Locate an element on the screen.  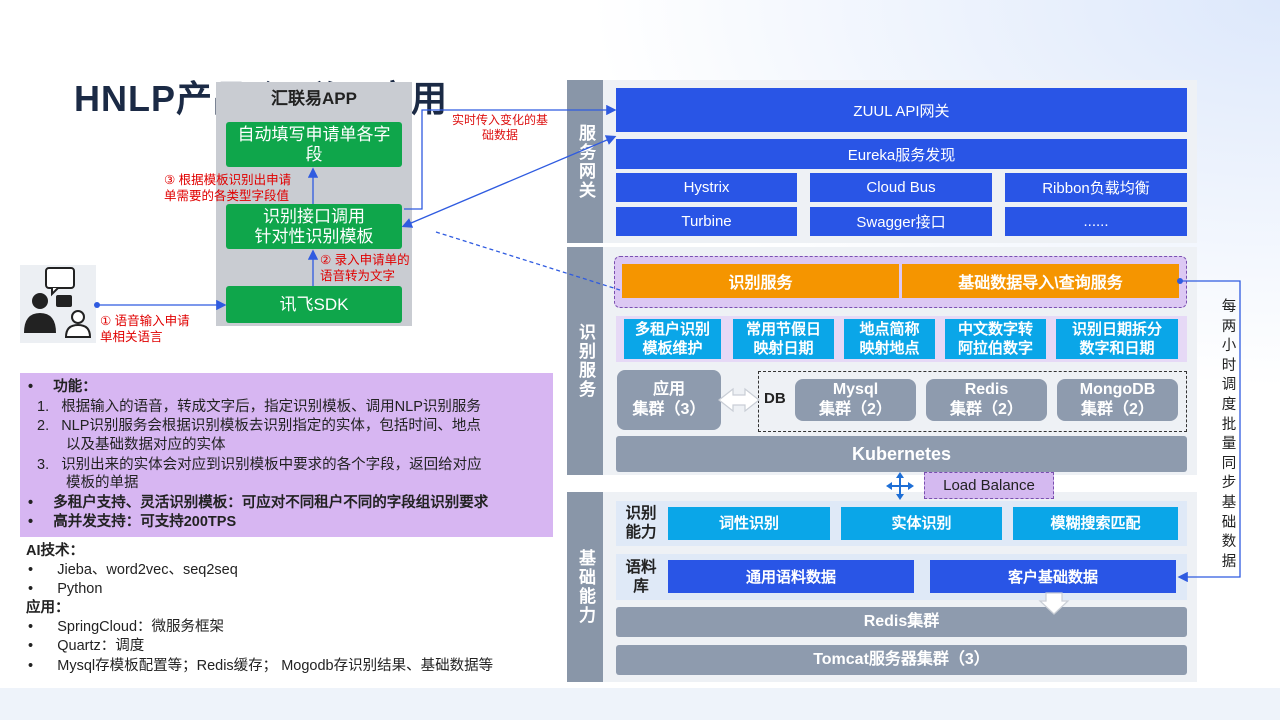
feature-bold-text: 多租户支持、灵活识别模板：可应对不同租户不同的字段组识别要求 is located at coordinates (271, 503).